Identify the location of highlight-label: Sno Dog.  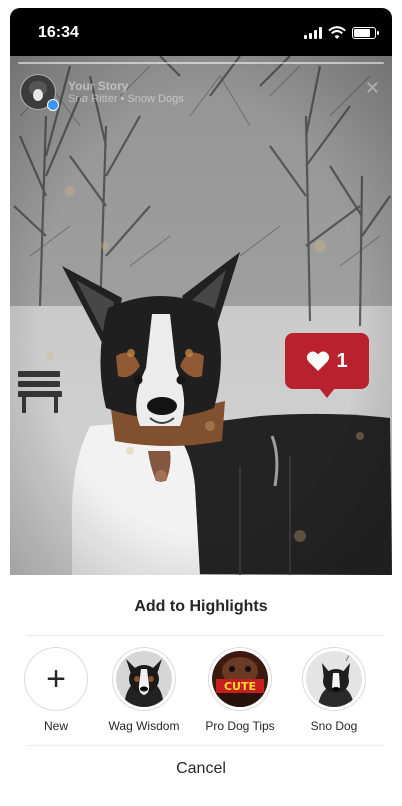
(334, 726).